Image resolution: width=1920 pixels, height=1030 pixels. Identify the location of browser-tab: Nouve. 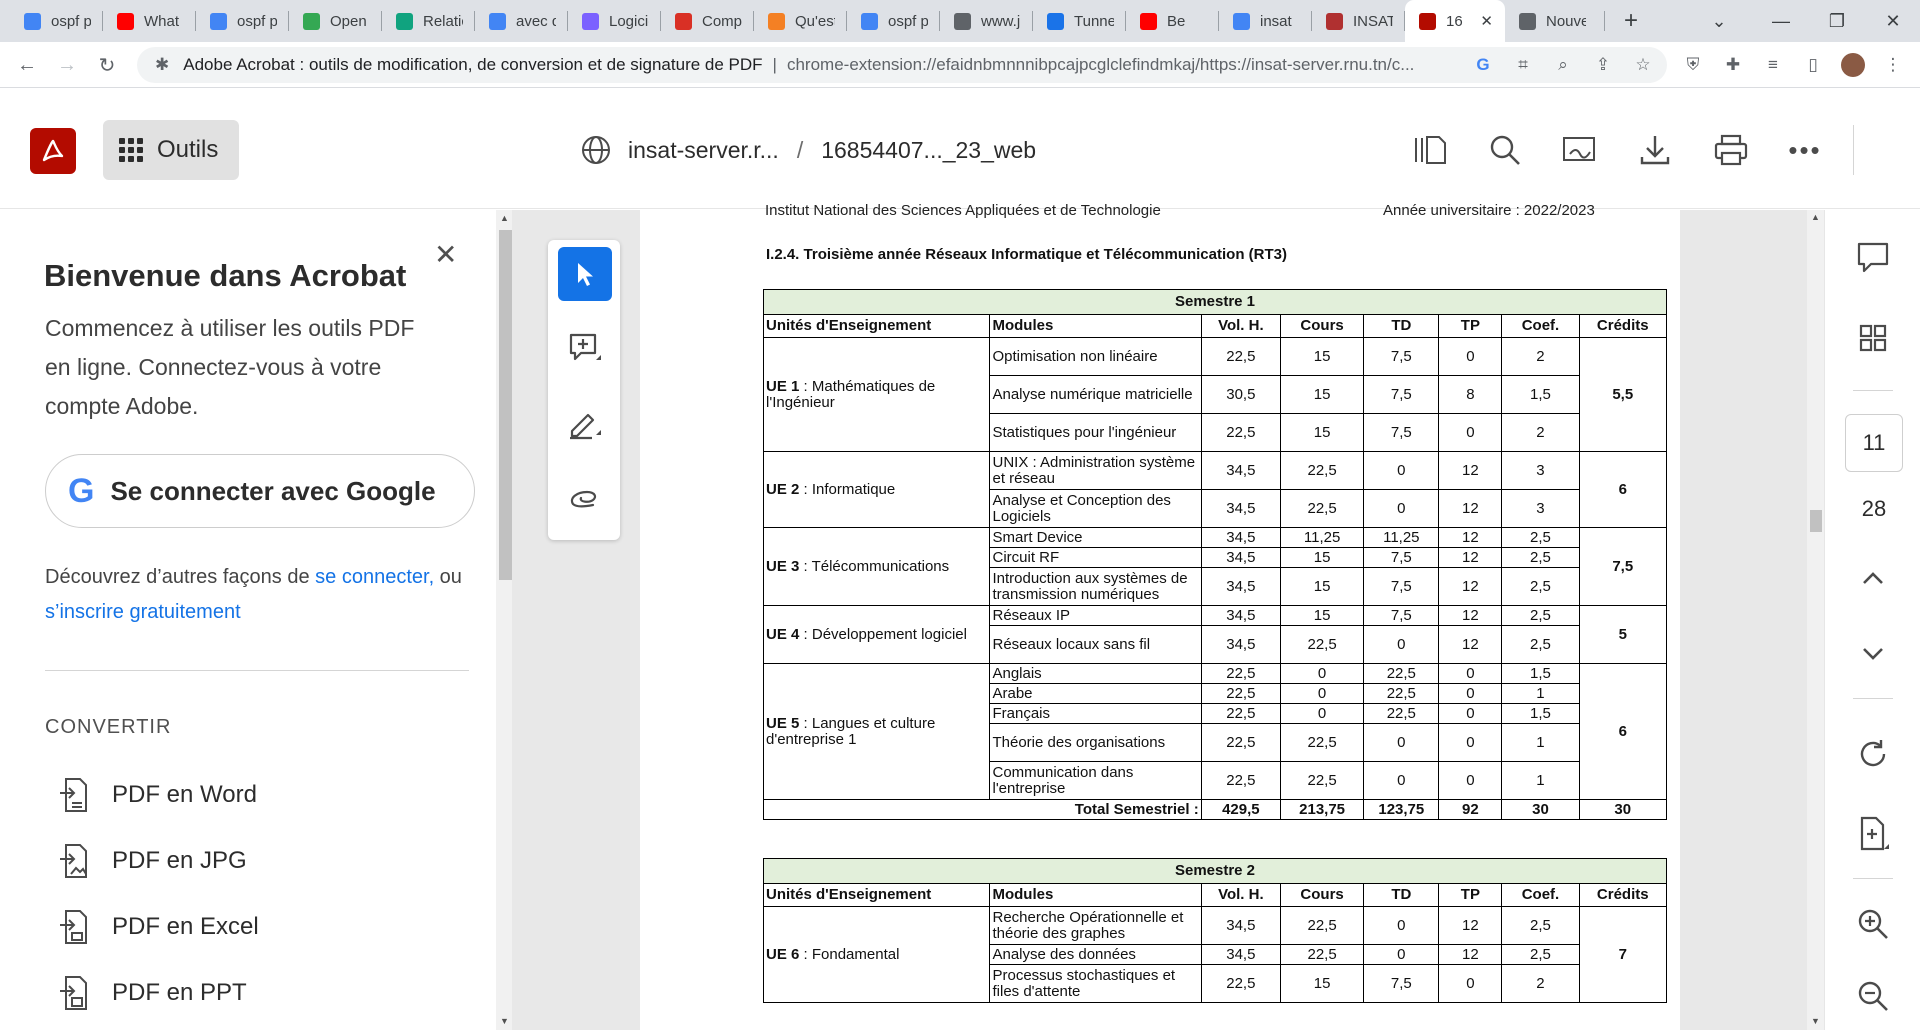
(1555, 21).